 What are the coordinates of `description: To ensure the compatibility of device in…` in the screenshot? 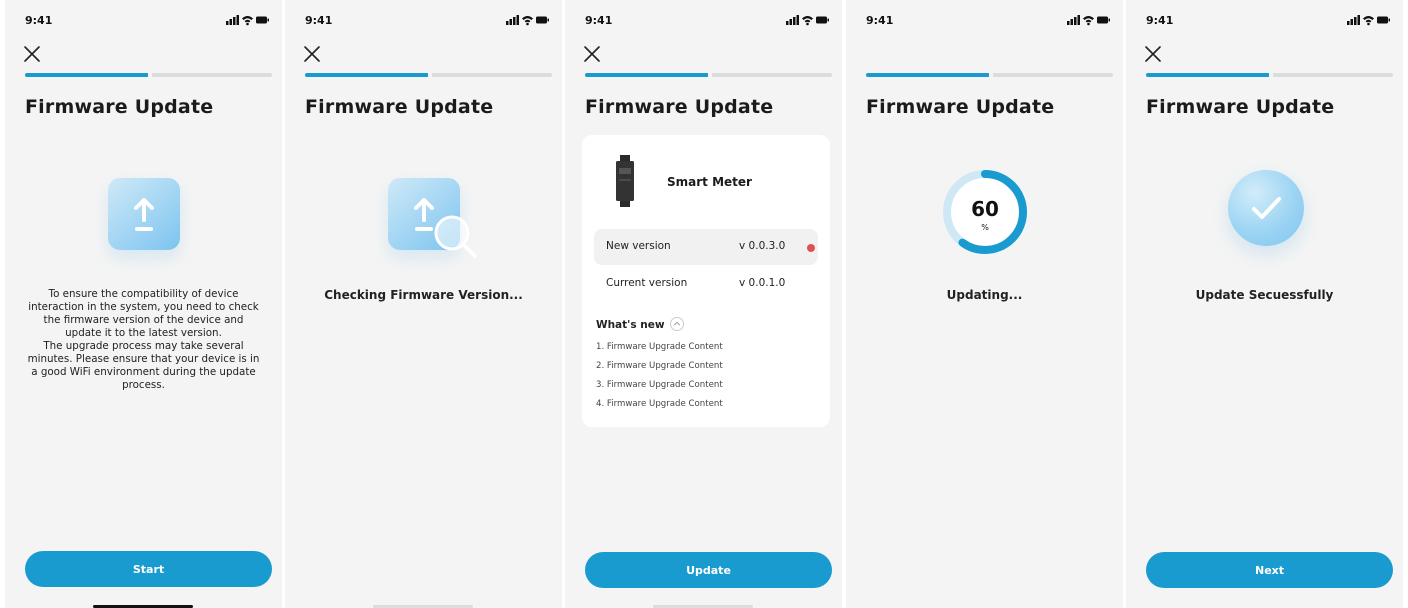 It's located at (143, 340).